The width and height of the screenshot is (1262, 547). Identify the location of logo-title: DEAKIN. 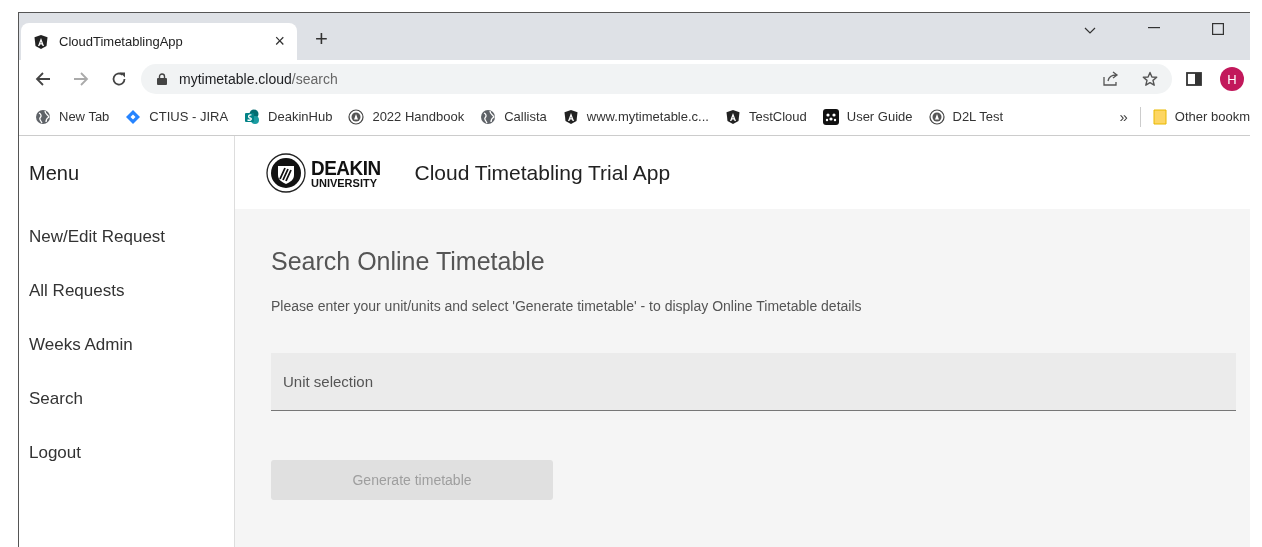
(346, 167).